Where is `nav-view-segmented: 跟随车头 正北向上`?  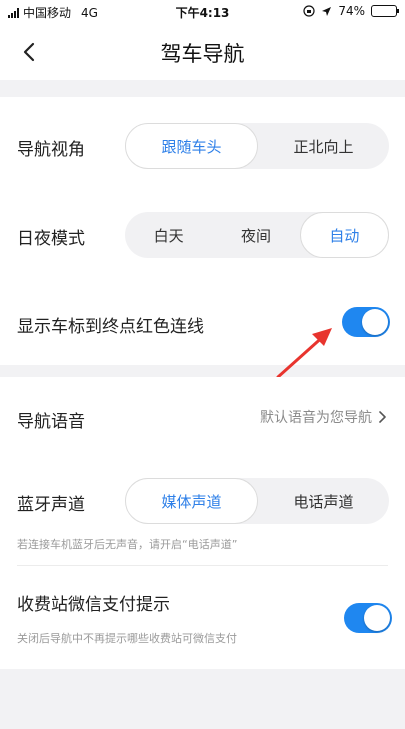 nav-view-segmented: 跟随车头 正北向上 is located at coordinates (257, 146).